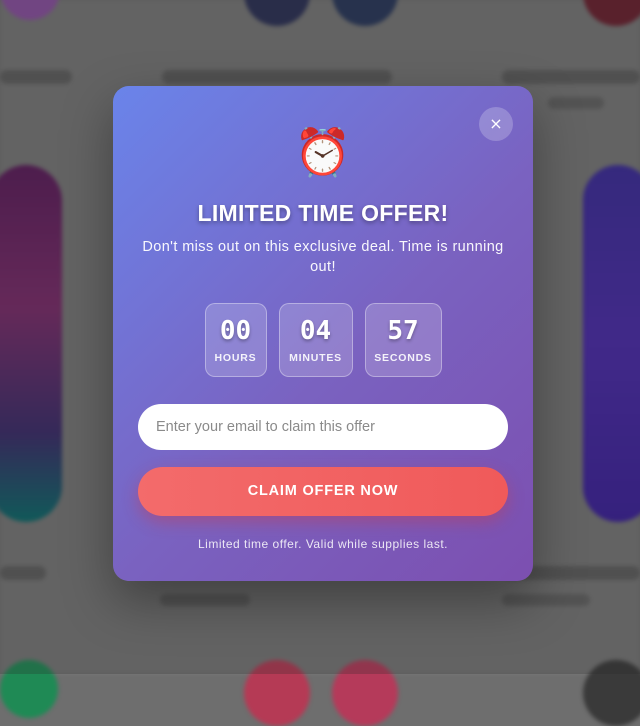  What do you see at coordinates (235, 358) in the screenshot?
I see `countdown-hours-label: HOURS` at bounding box center [235, 358].